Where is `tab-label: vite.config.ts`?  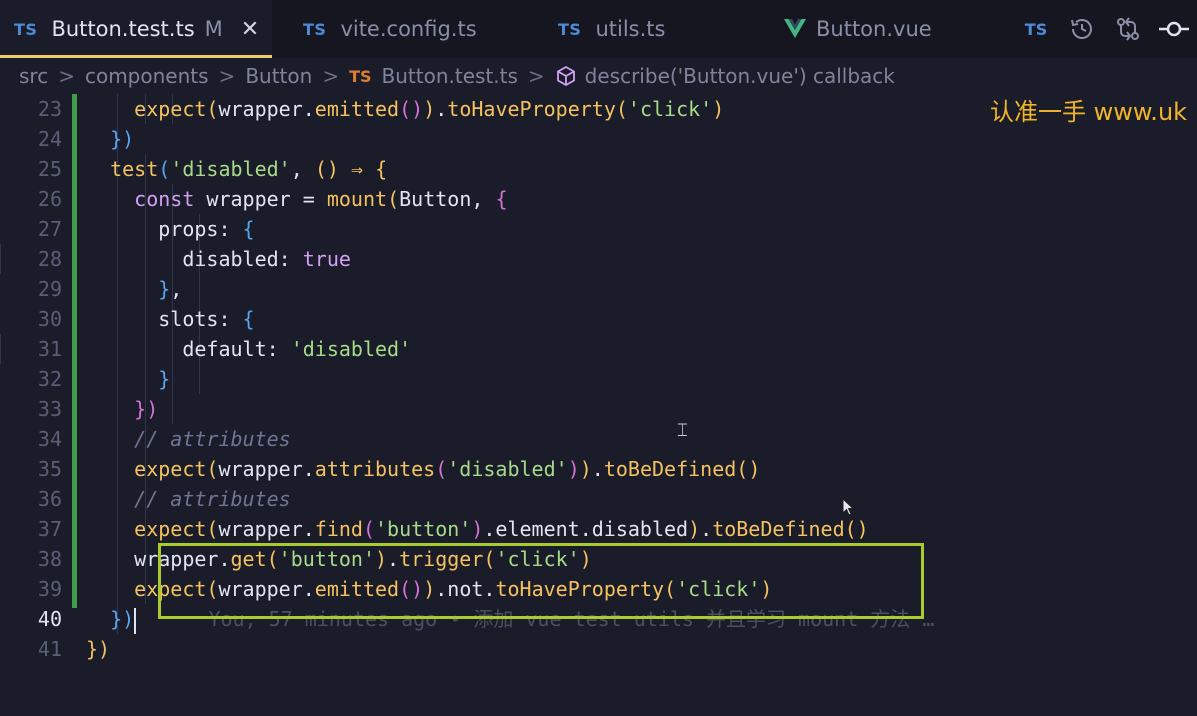
tab-label: vite.config.ts is located at coordinates (408, 29).